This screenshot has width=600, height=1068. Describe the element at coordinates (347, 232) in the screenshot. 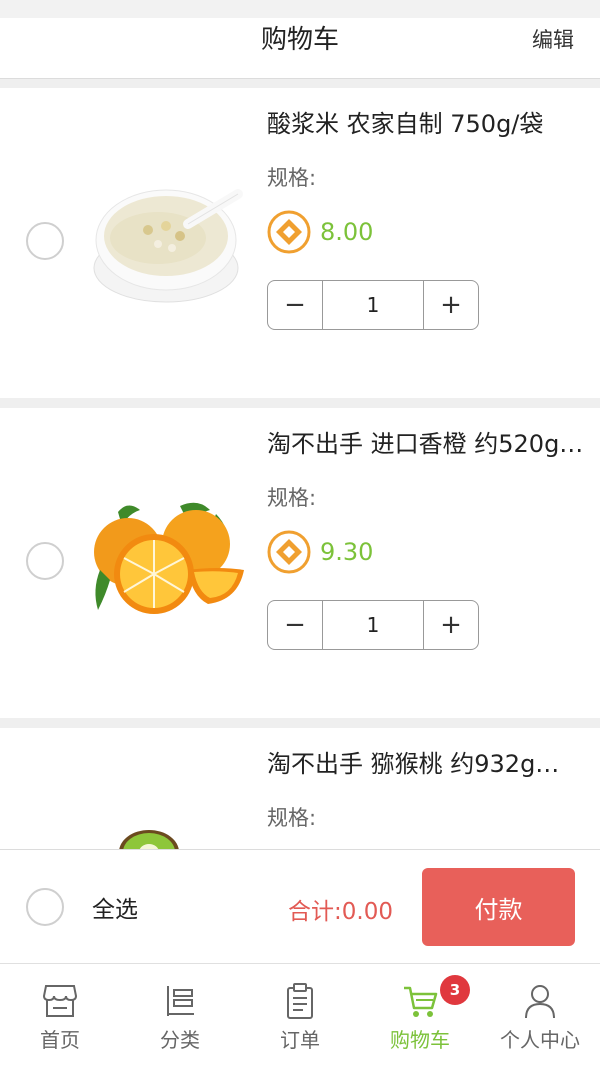

I see `item-price: 8.00` at that location.